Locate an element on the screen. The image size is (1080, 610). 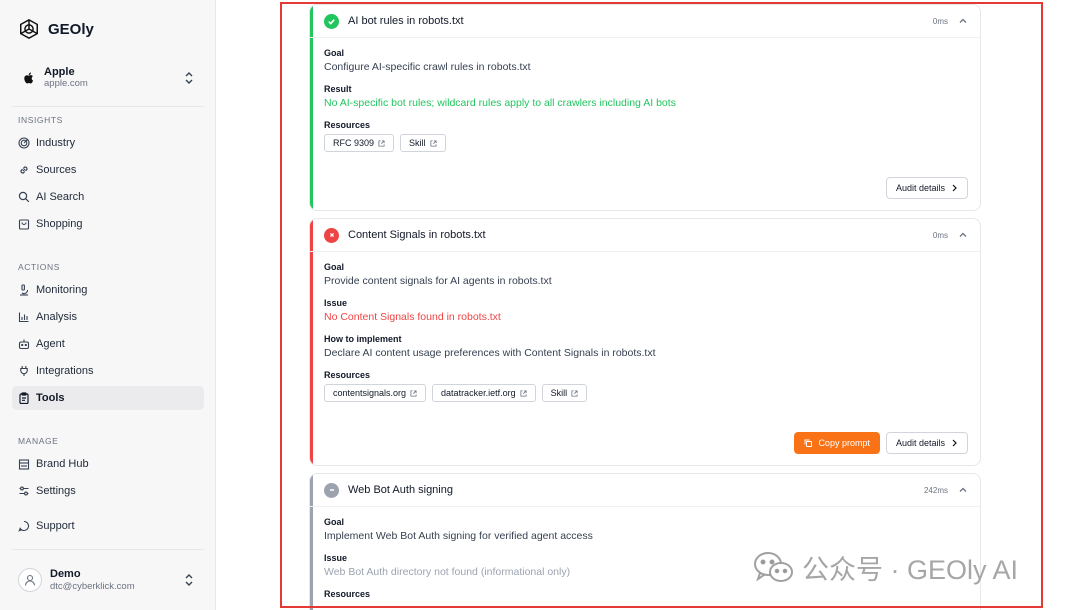
resource-link: RFC 9309 is located at coordinates (359, 143).